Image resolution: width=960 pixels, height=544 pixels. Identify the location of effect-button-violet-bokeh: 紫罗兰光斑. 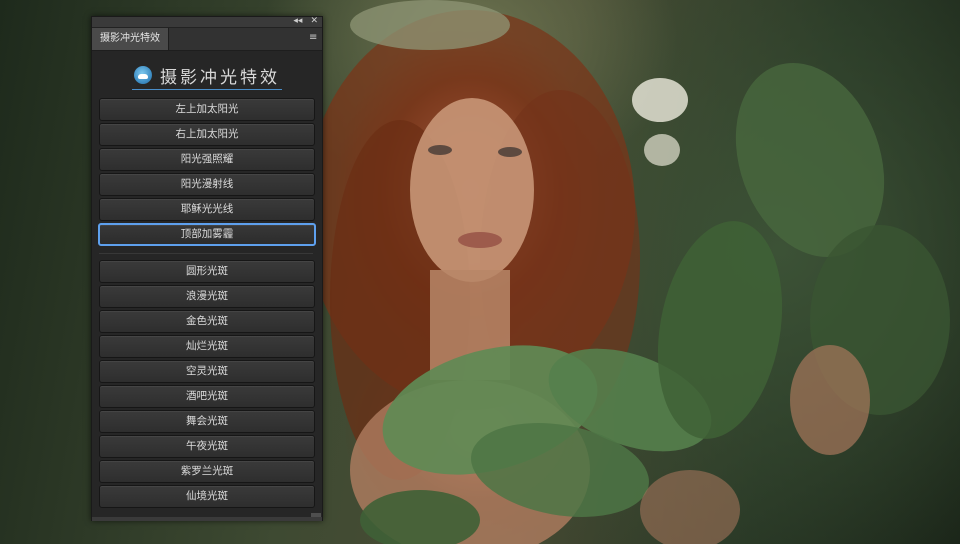
(207, 471).